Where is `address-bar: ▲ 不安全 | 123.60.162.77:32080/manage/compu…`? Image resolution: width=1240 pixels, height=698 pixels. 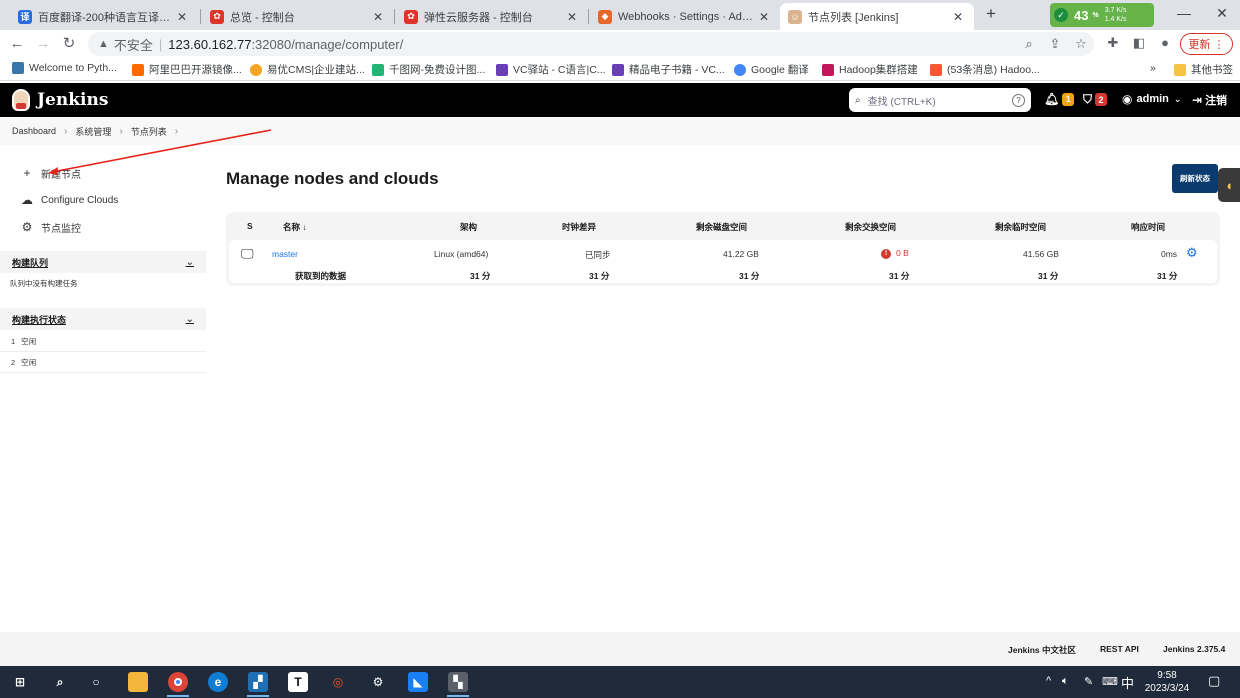
address-bar: ▲ 不安全 | 123.60.162.77:32080/manage/compu… is located at coordinates (591, 44).